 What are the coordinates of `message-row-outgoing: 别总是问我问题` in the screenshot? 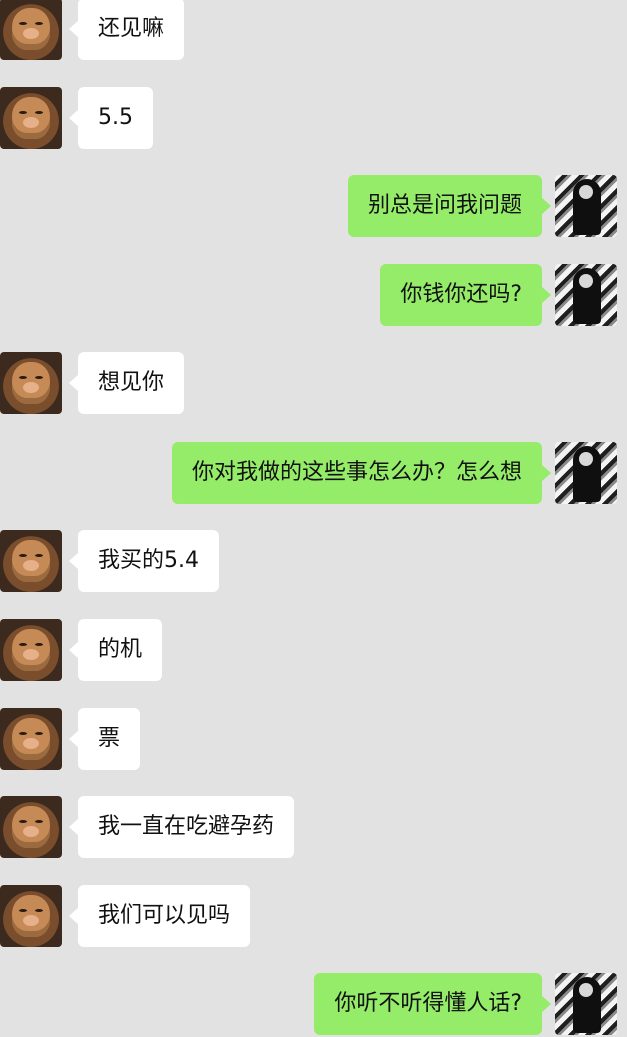 It's located at (313, 207).